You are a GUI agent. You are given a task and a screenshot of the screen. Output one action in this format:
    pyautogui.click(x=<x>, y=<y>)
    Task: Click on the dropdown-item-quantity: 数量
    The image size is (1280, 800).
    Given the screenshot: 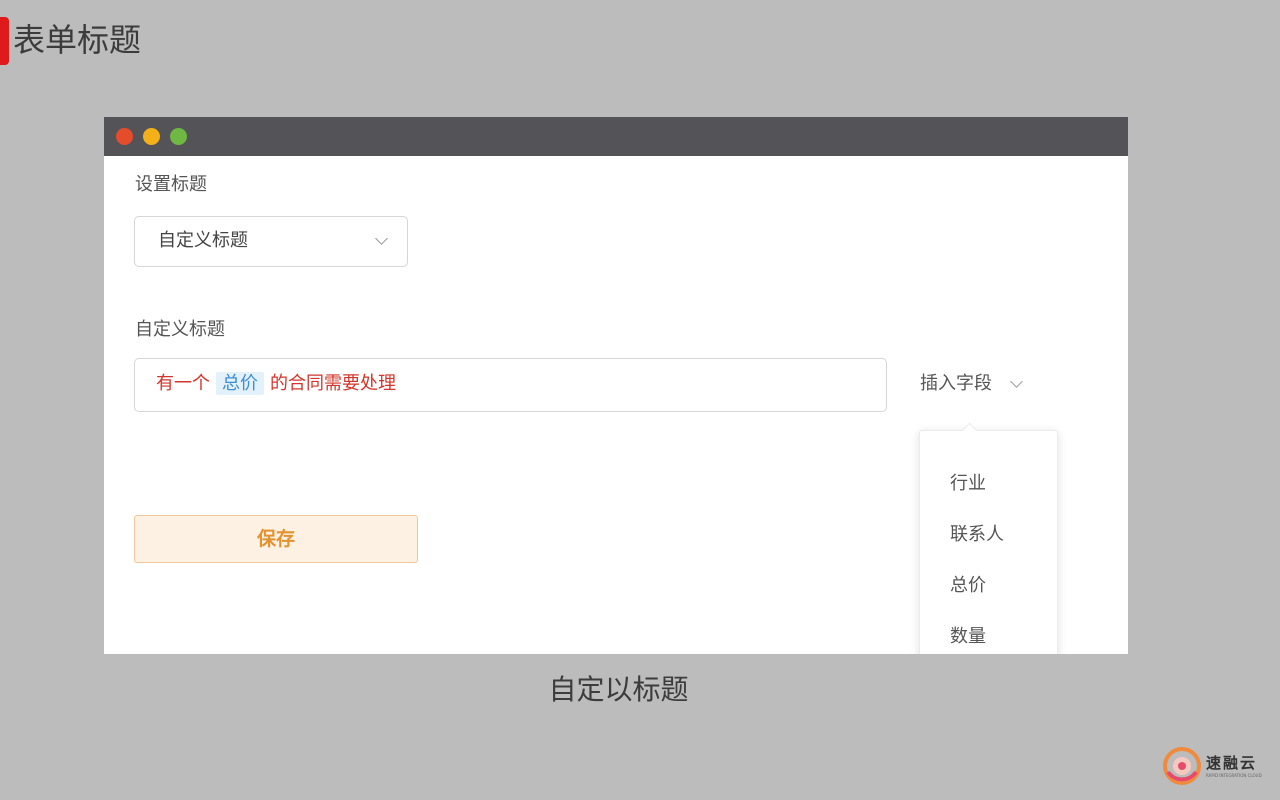 What is the action you would take?
    pyautogui.click(x=968, y=637)
    